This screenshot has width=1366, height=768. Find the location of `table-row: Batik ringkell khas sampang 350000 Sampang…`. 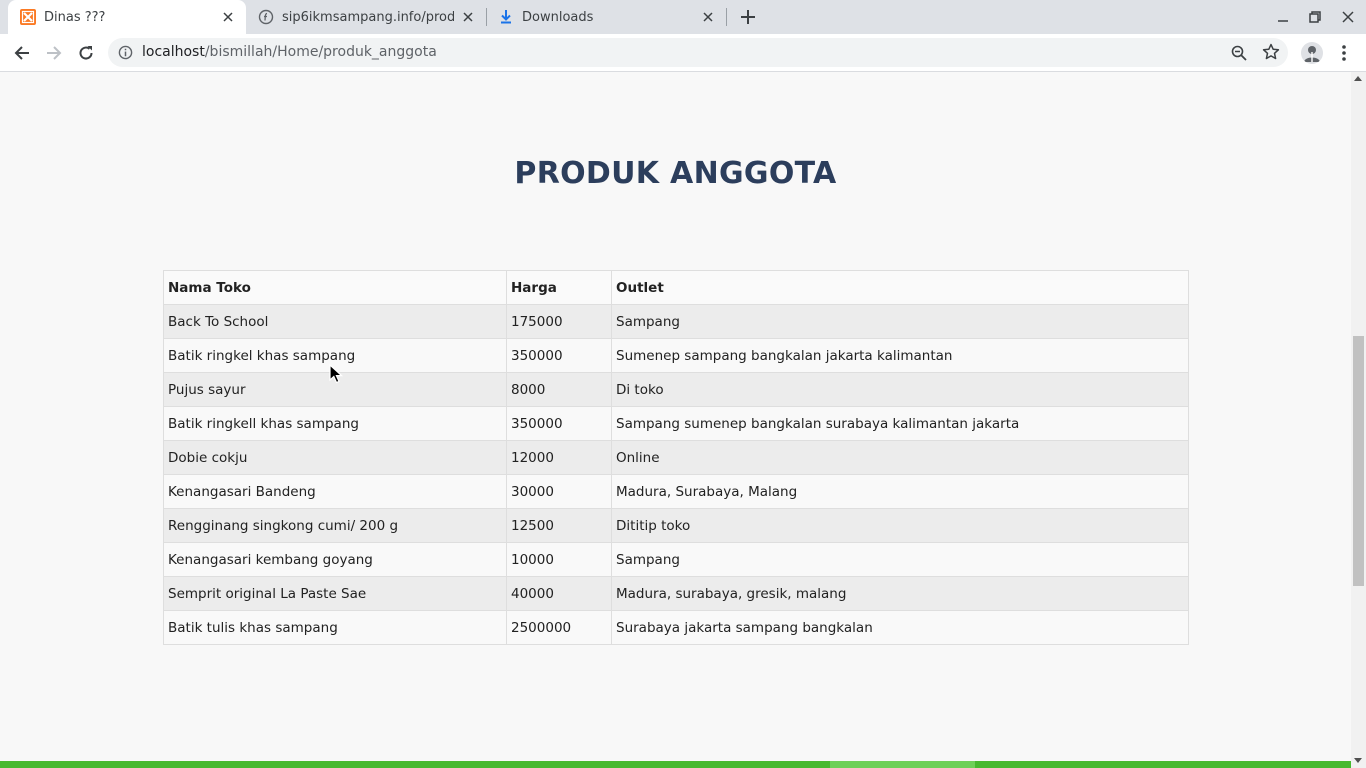

table-row: Batik ringkell khas sampang 350000 Sampang… is located at coordinates (676, 423).